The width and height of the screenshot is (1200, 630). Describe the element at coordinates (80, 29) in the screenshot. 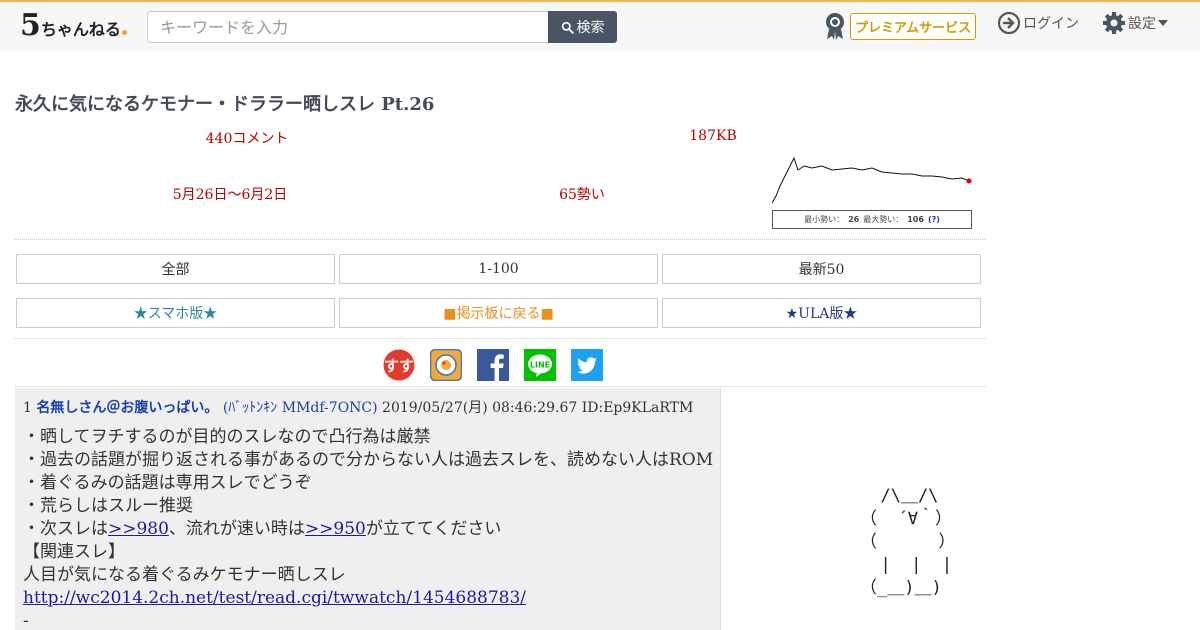

I see `logo-text: ちゃんねる` at that location.